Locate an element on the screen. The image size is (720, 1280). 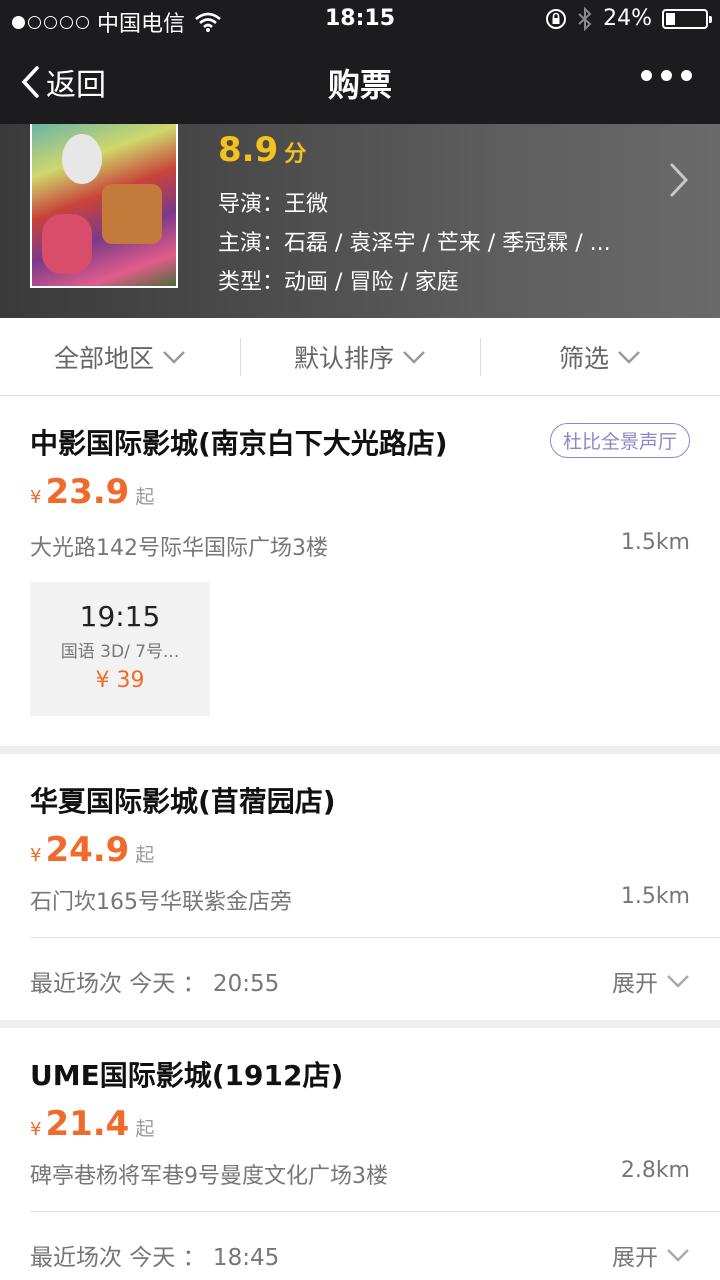
filter-region-label: 全部地区 is located at coordinates (103, 358).